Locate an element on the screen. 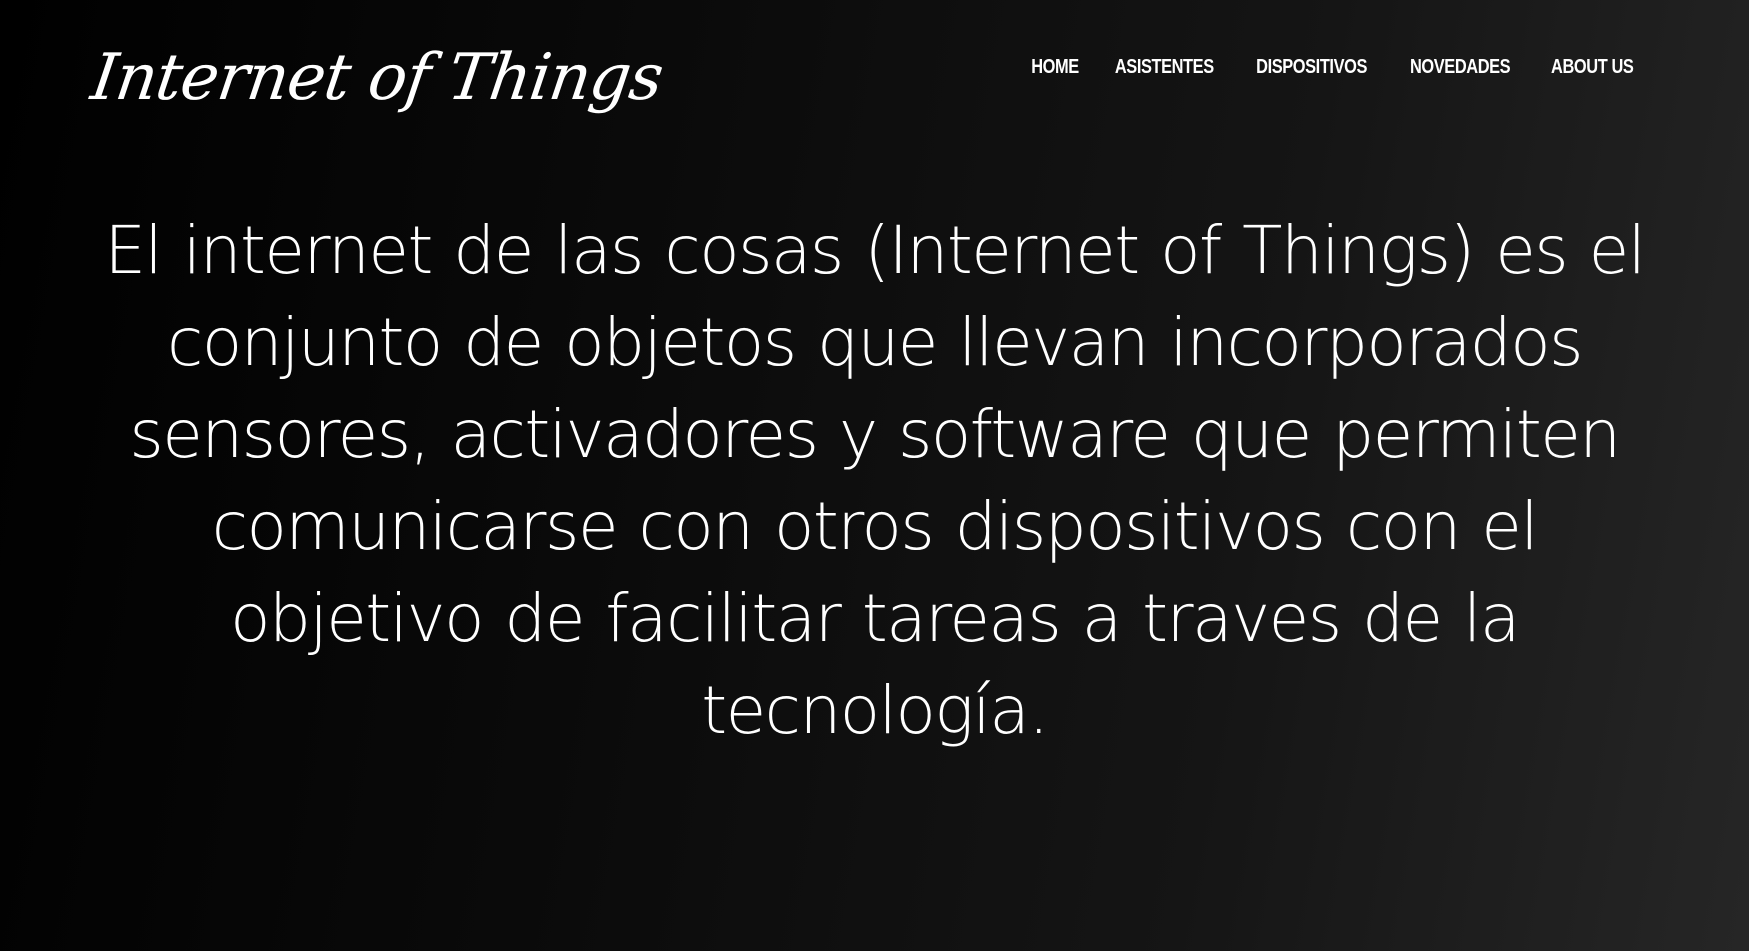 The image size is (1749, 951). nav-link-asistentes: ASISTENTES is located at coordinates (1163, 67).